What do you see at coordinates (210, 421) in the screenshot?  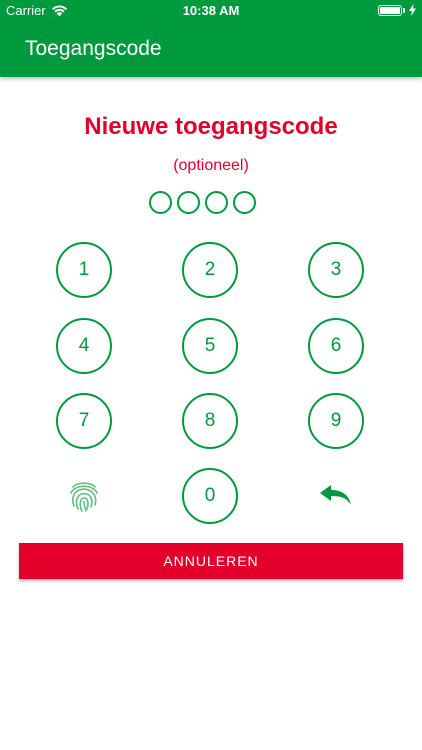 I see `key-8: 8` at bounding box center [210, 421].